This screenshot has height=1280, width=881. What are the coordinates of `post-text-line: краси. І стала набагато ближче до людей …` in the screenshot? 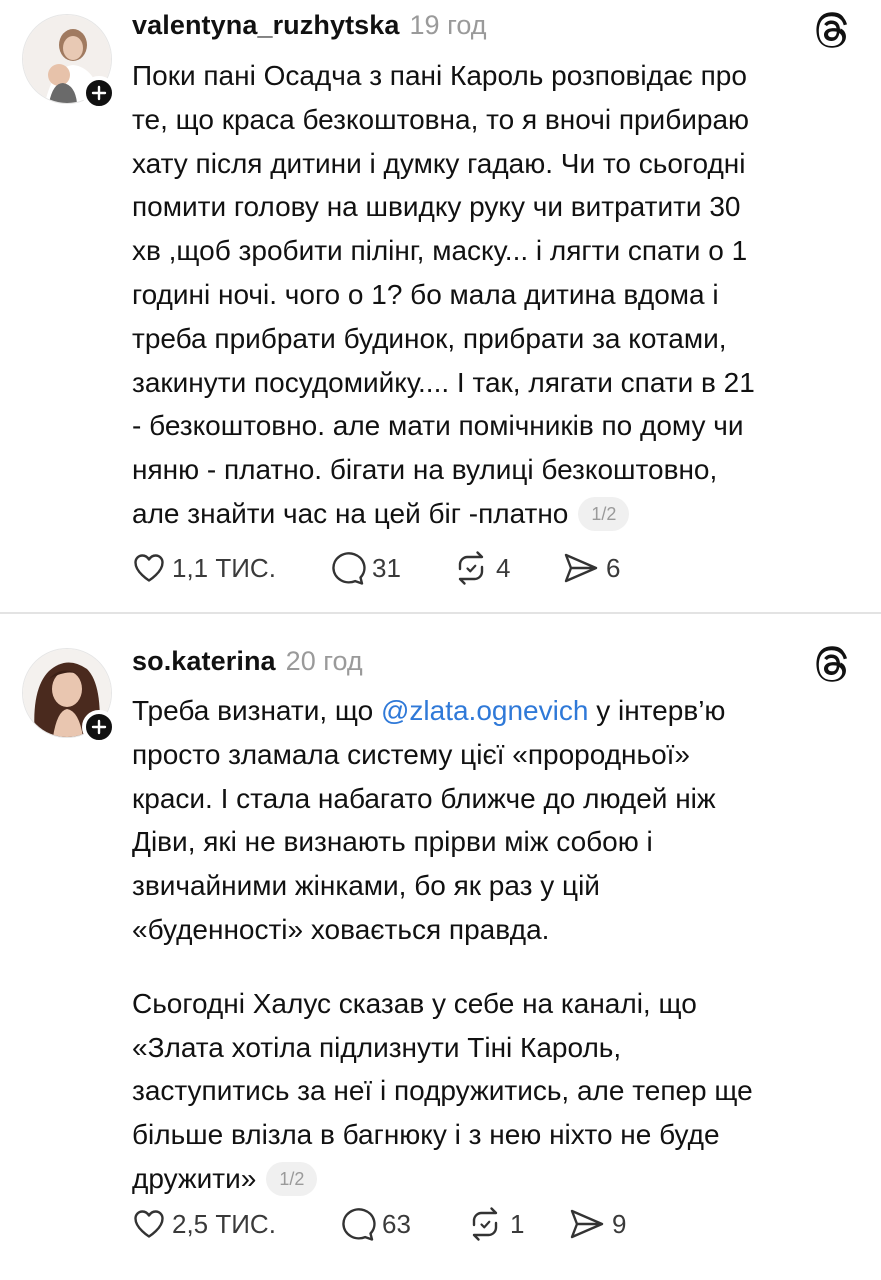 It's located at (424, 798).